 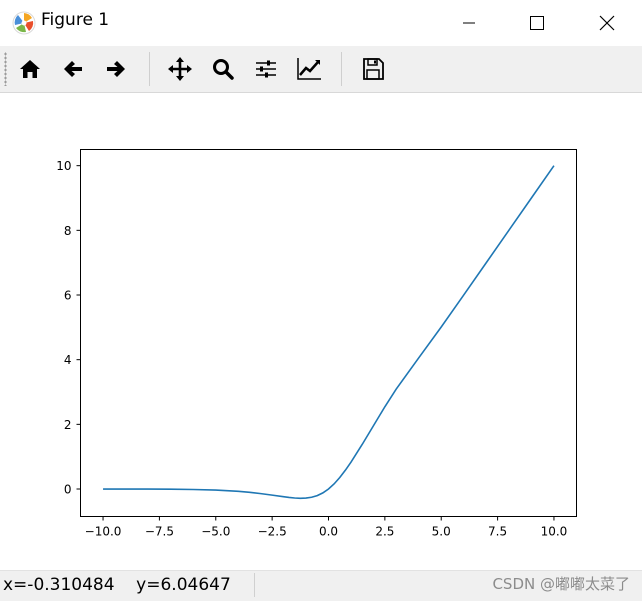 I want to click on arrow-right-icon, so click(x=116, y=69).